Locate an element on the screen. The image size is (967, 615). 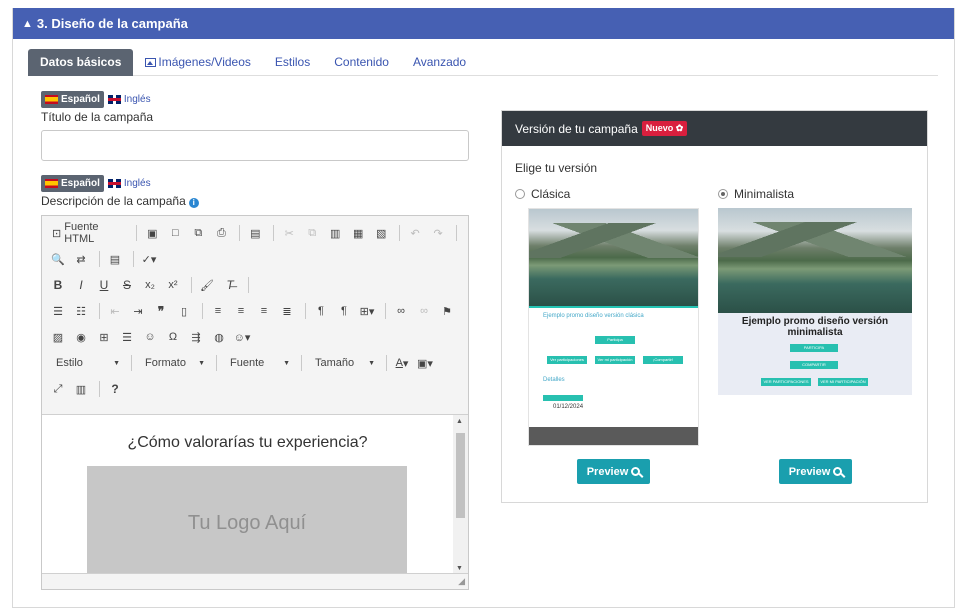
source-html-button: ⊡ Fuente HTML is located at coordinates (88, 233).